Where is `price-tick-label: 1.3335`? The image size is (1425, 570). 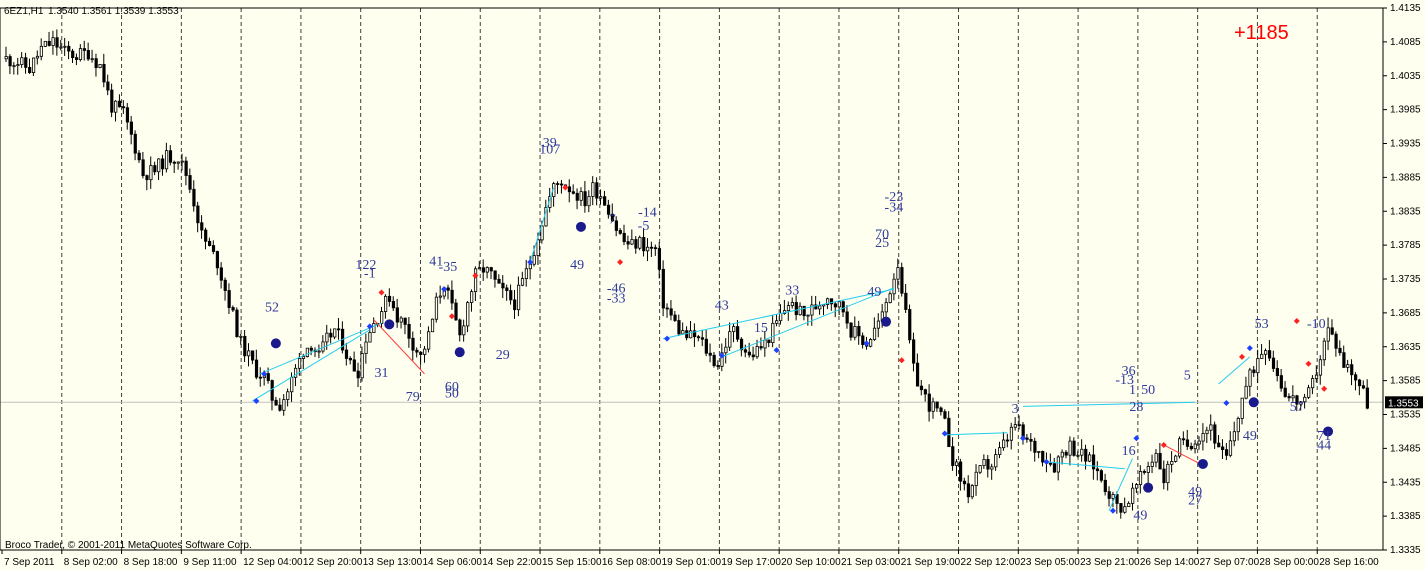 price-tick-label: 1.3335 is located at coordinates (1405, 550).